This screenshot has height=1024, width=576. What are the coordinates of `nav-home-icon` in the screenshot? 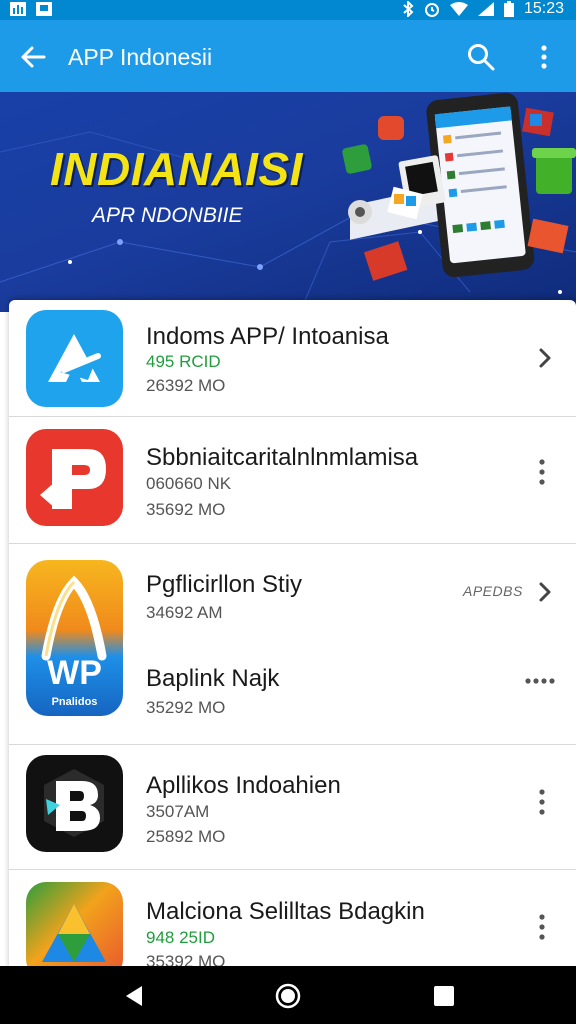 It's located at (288, 996).